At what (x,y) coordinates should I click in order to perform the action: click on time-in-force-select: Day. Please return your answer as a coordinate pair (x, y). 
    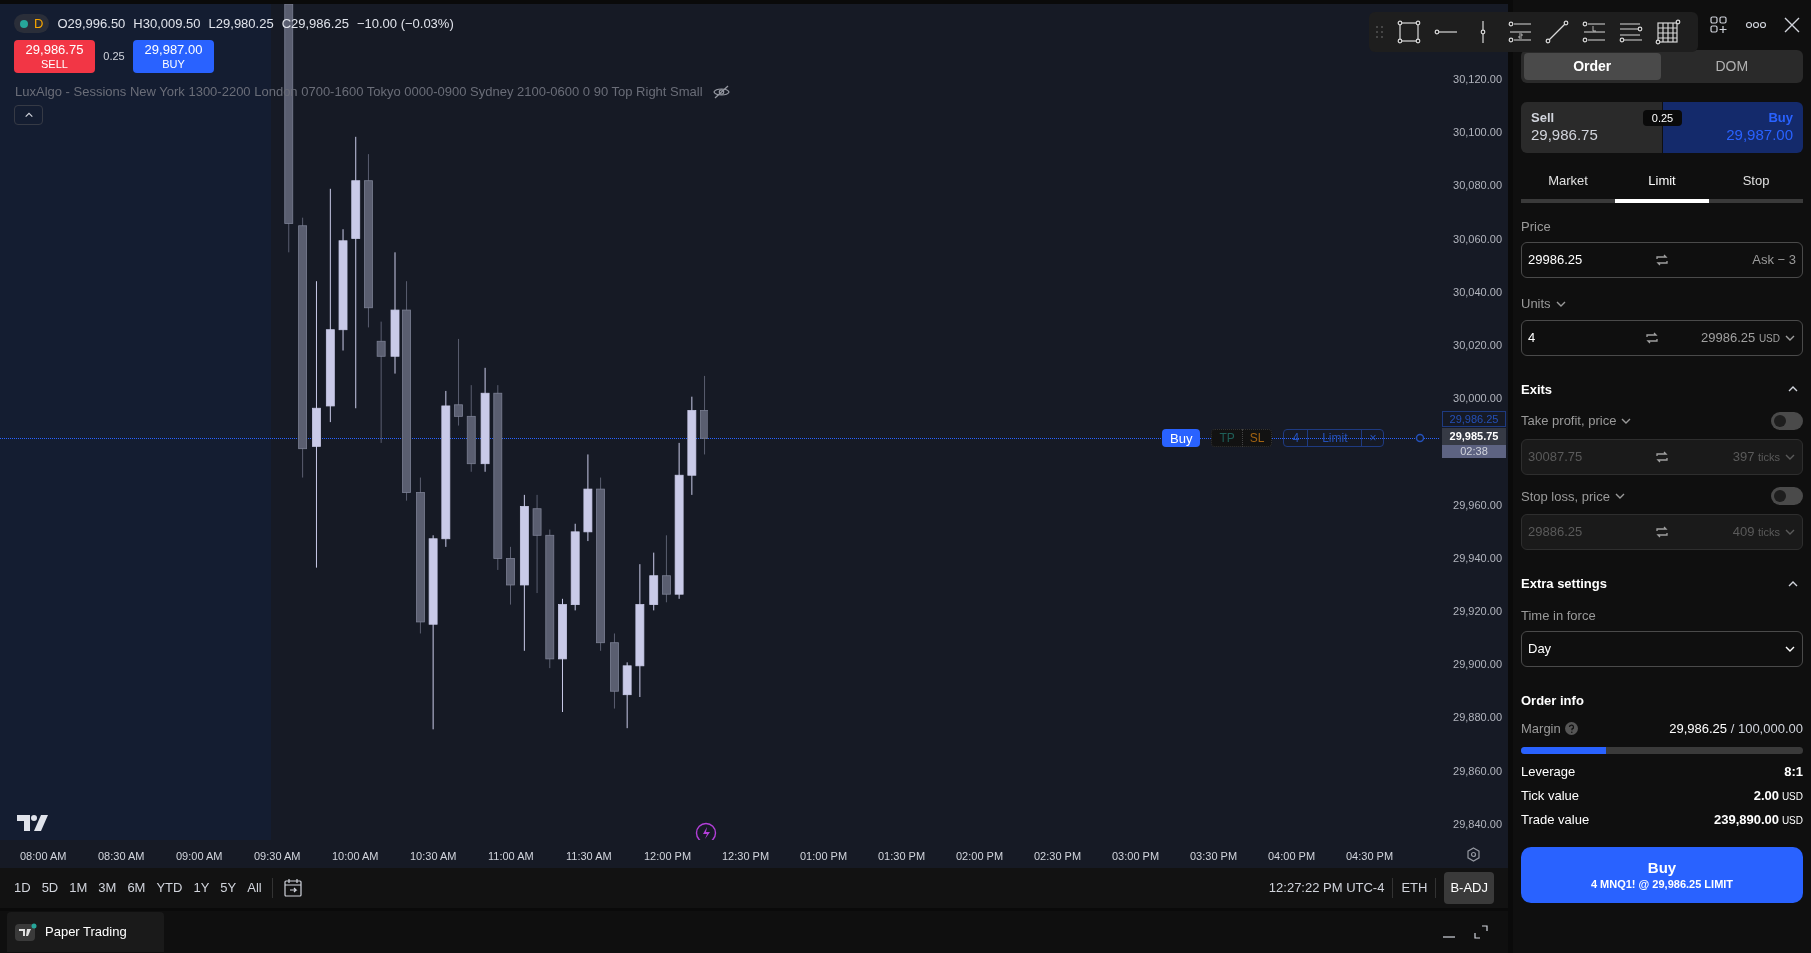
    Looking at the image, I should click on (1662, 649).